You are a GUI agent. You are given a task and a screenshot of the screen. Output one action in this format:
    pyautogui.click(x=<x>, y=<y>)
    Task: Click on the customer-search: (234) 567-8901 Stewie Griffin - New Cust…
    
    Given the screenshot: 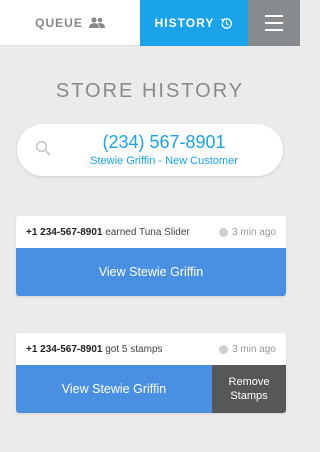 What is the action you would take?
    pyautogui.click(x=150, y=150)
    